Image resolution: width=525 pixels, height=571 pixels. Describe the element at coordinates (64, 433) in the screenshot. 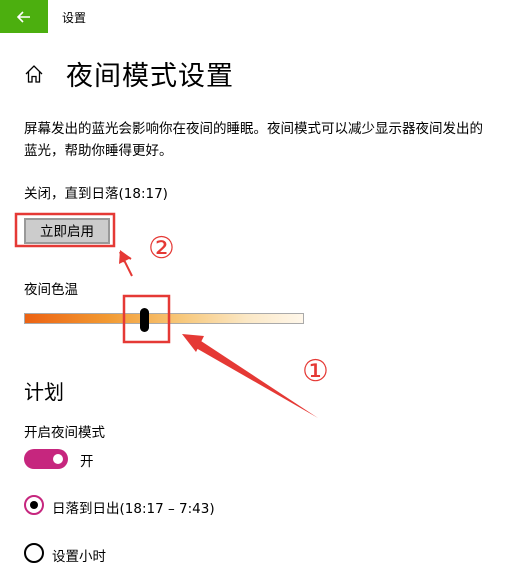

I see `toggle-label: 开启夜间模式` at that location.